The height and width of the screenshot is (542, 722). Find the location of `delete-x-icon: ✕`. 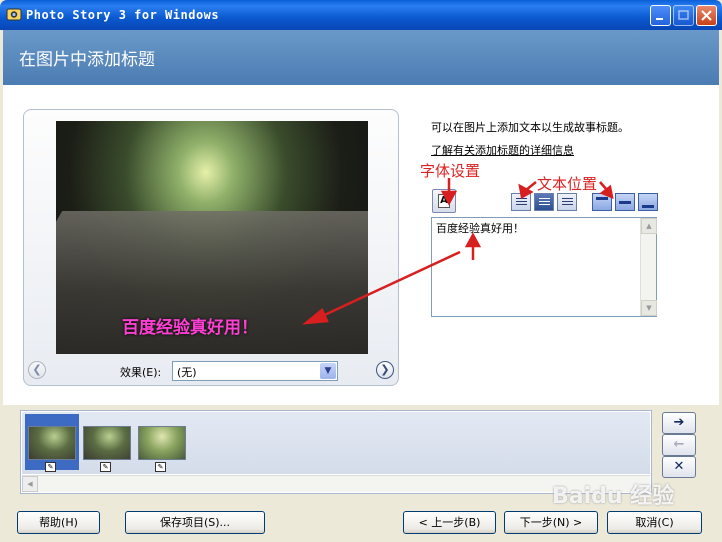

delete-x-icon: ✕ is located at coordinates (679, 466).